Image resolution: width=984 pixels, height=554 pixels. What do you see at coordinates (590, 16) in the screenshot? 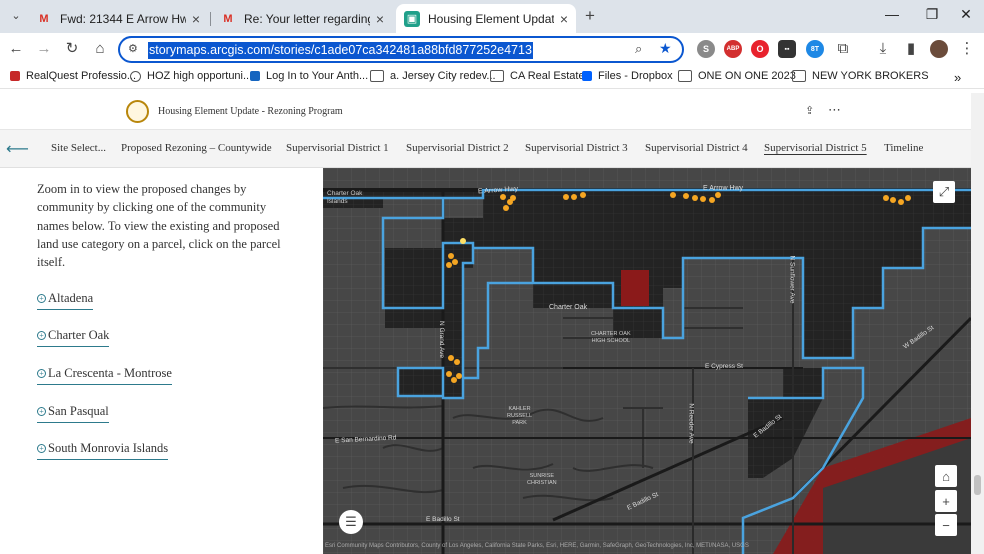
I see `new-tab-icon: +` at bounding box center [590, 16].